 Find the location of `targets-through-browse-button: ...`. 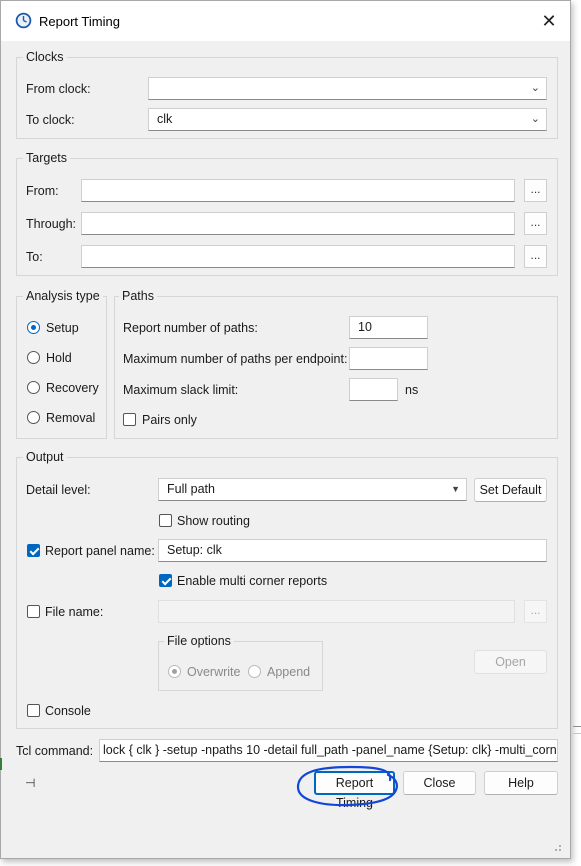

targets-through-browse-button: ... is located at coordinates (535, 223).